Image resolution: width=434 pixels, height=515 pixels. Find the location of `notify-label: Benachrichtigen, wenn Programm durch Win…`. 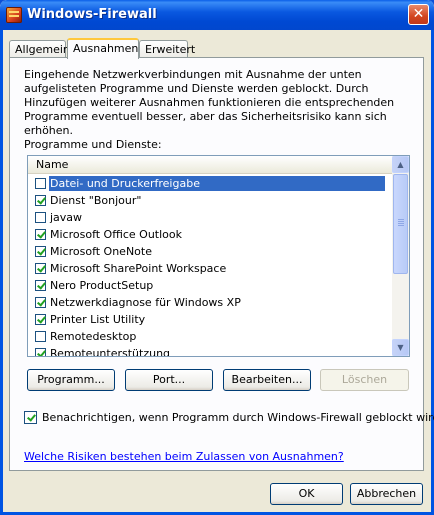

notify-label: Benachrichtigen, wenn Programm durch Win… is located at coordinates (238, 417).